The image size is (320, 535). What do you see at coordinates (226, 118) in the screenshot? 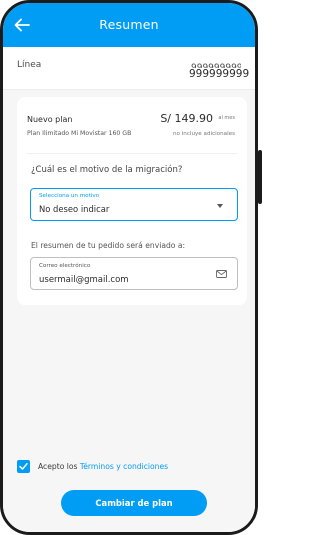
I see `plan-period: al mes` at bounding box center [226, 118].